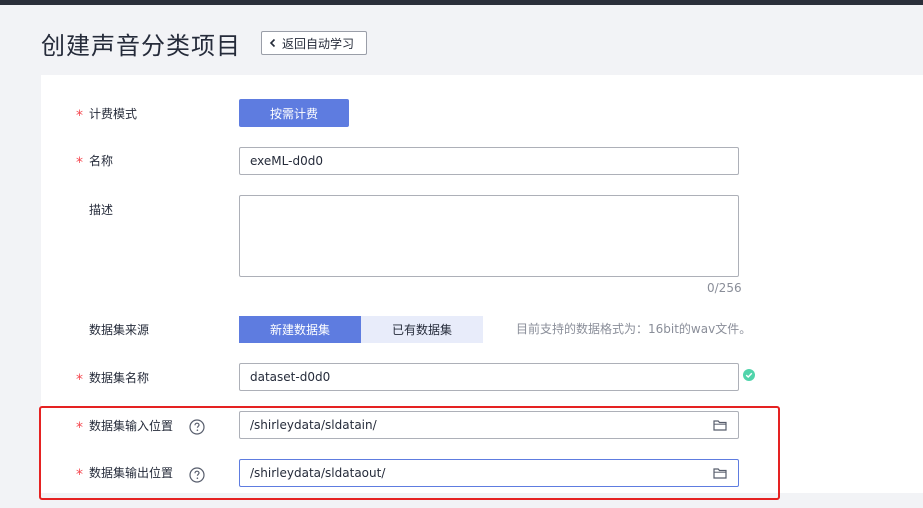  I want to click on dataset-name-label: 数据集名称, so click(119, 378).